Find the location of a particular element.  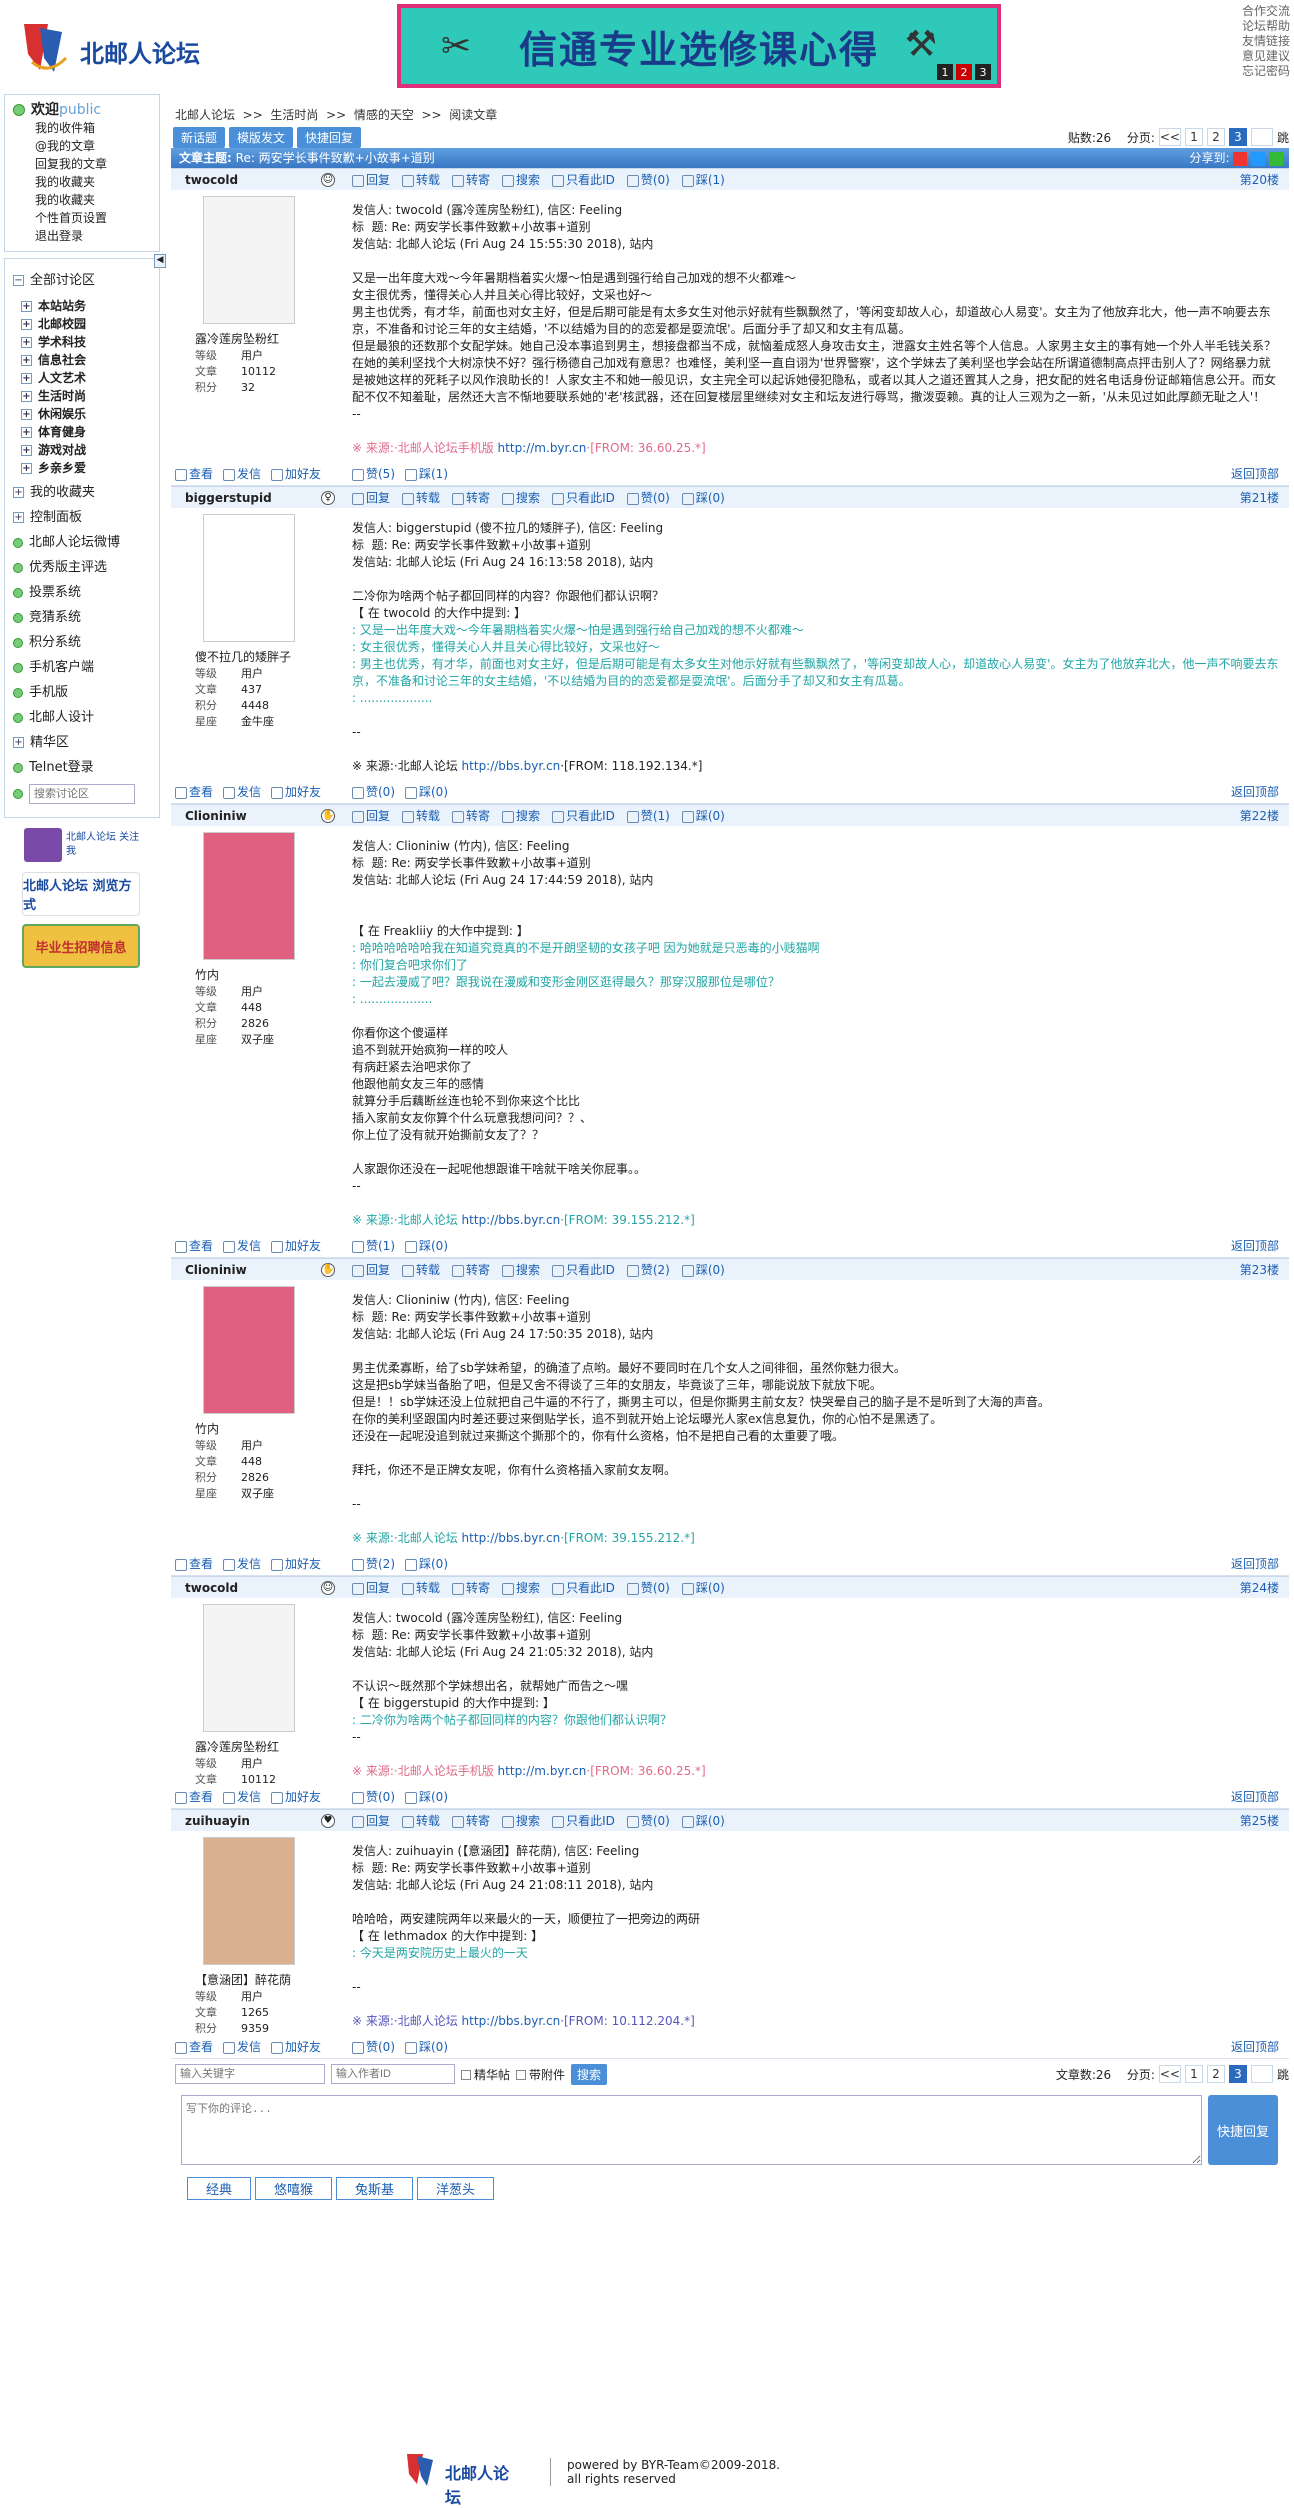

digest-checkbox: 精华帖 is located at coordinates (485, 2074).